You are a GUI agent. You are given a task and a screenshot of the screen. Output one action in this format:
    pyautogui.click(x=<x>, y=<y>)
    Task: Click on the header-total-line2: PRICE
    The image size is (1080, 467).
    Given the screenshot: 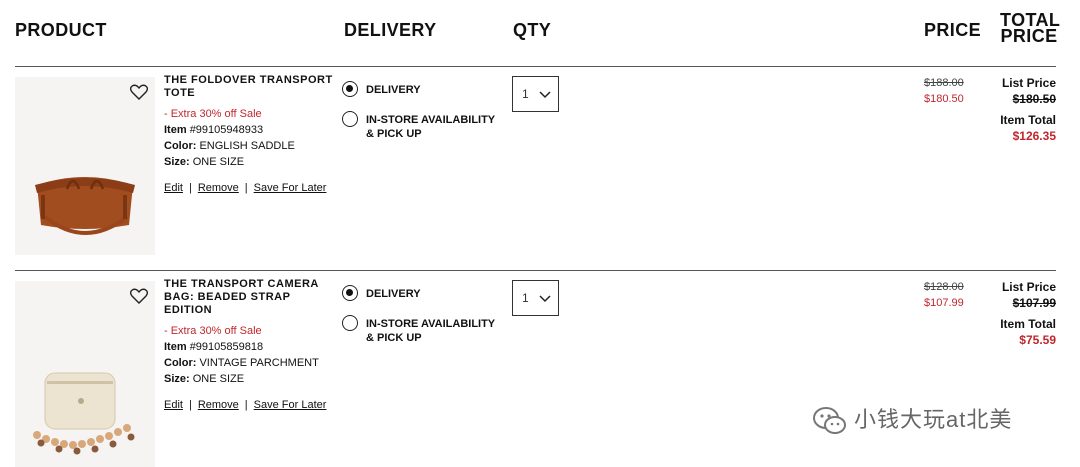 What is the action you would take?
    pyautogui.click(x=1029, y=36)
    